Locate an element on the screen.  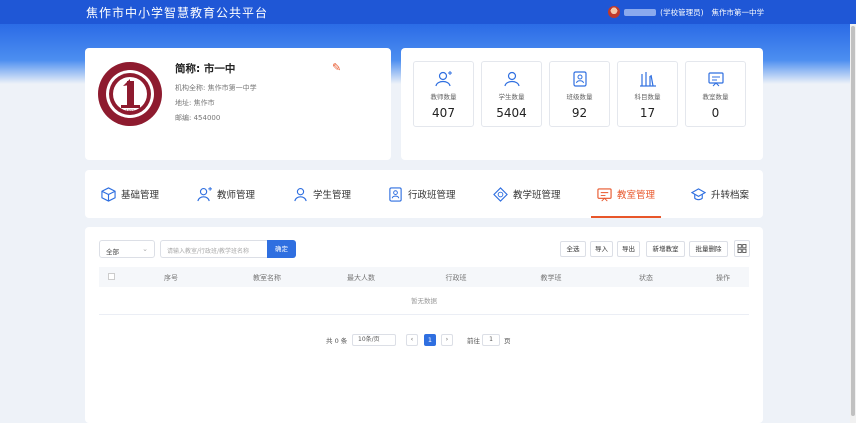
stat-label: 科目数量 is located at coordinates (647, 97).